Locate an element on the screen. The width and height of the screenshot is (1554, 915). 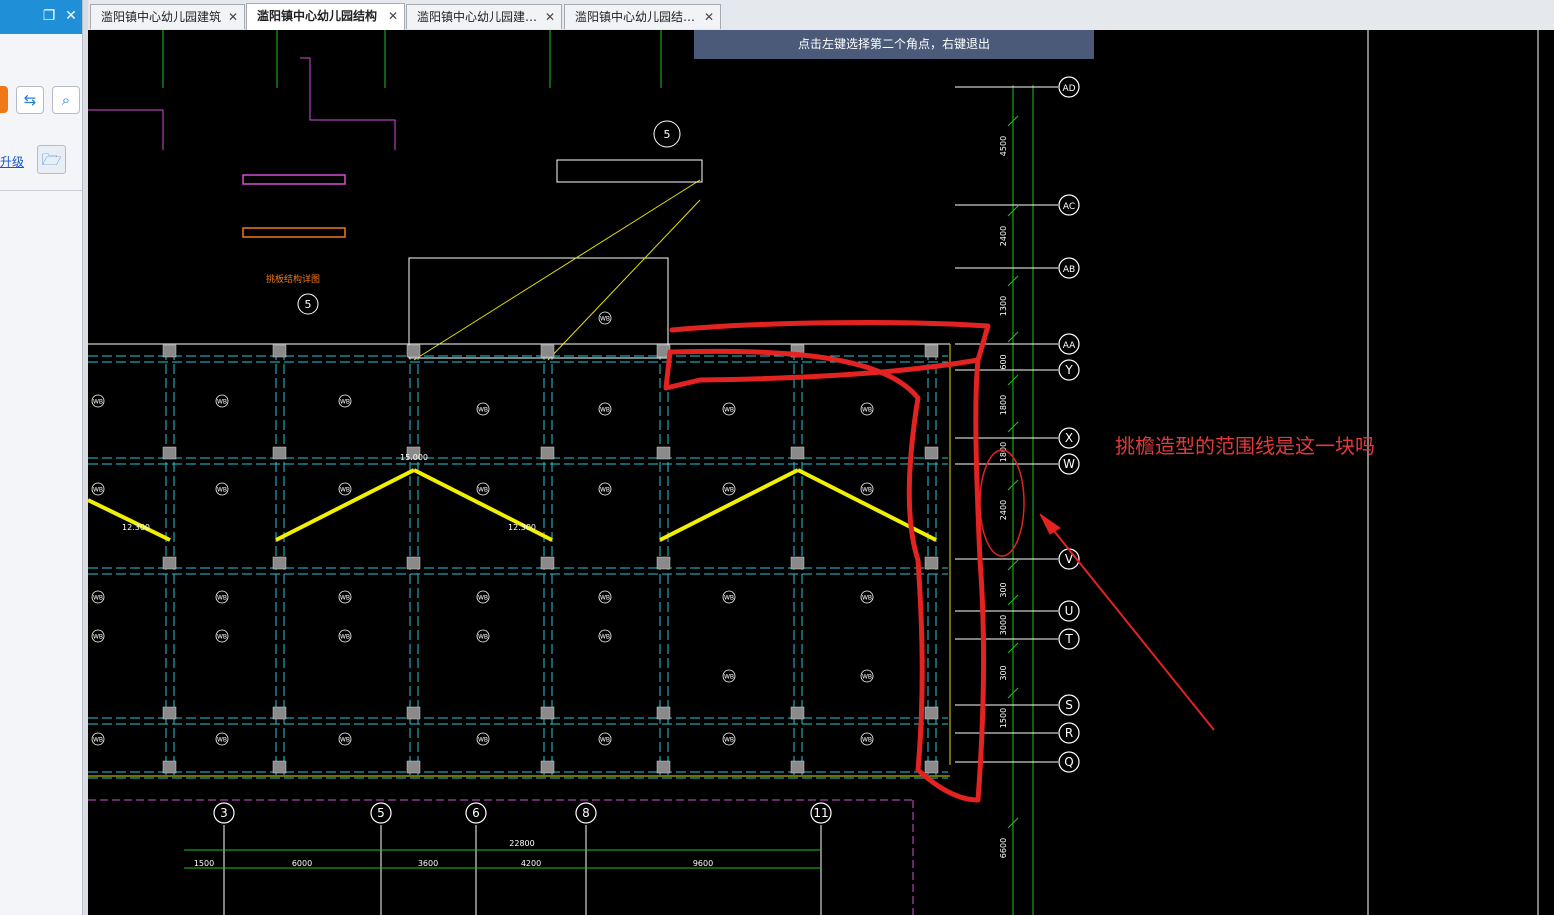
dimension-text: 2400 is located at coordinates (1003, 236).